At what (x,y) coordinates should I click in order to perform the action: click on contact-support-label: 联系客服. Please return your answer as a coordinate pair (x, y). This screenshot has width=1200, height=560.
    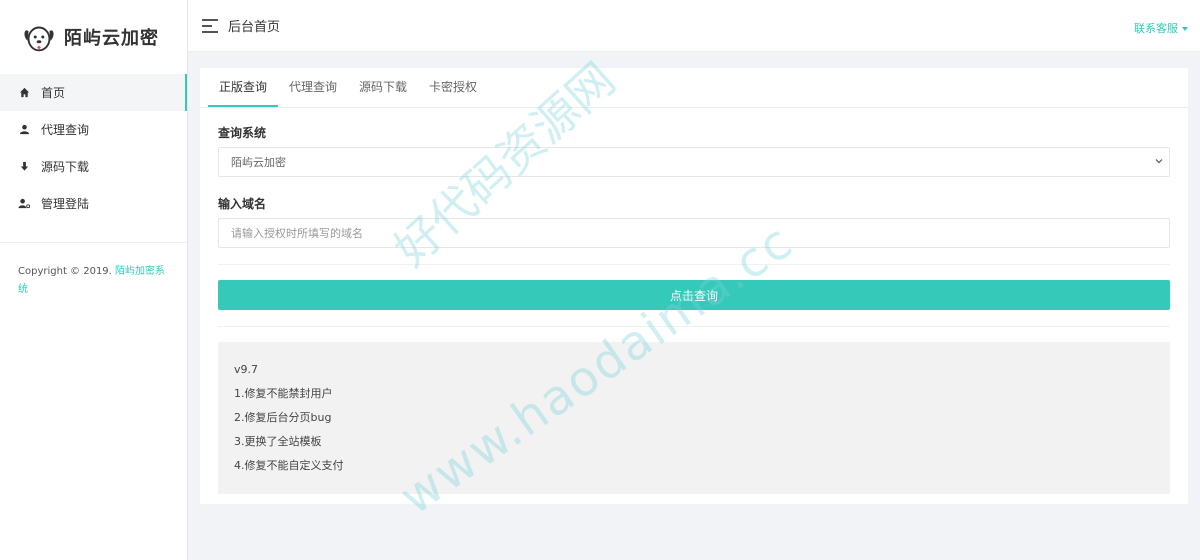
    Looking at the image, I should click on (1156, 28).